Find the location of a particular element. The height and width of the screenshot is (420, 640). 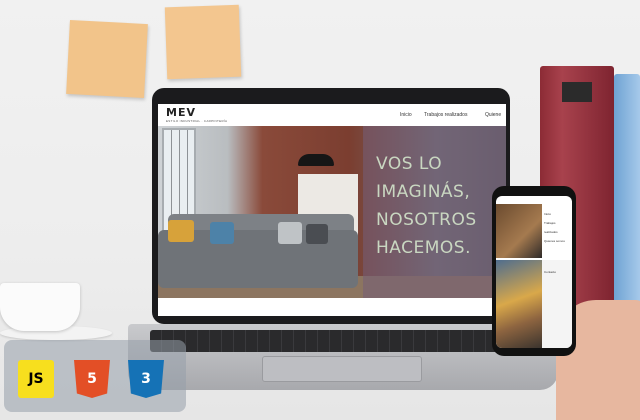

hero-pillow-grey is located at coordinates (290, 233).